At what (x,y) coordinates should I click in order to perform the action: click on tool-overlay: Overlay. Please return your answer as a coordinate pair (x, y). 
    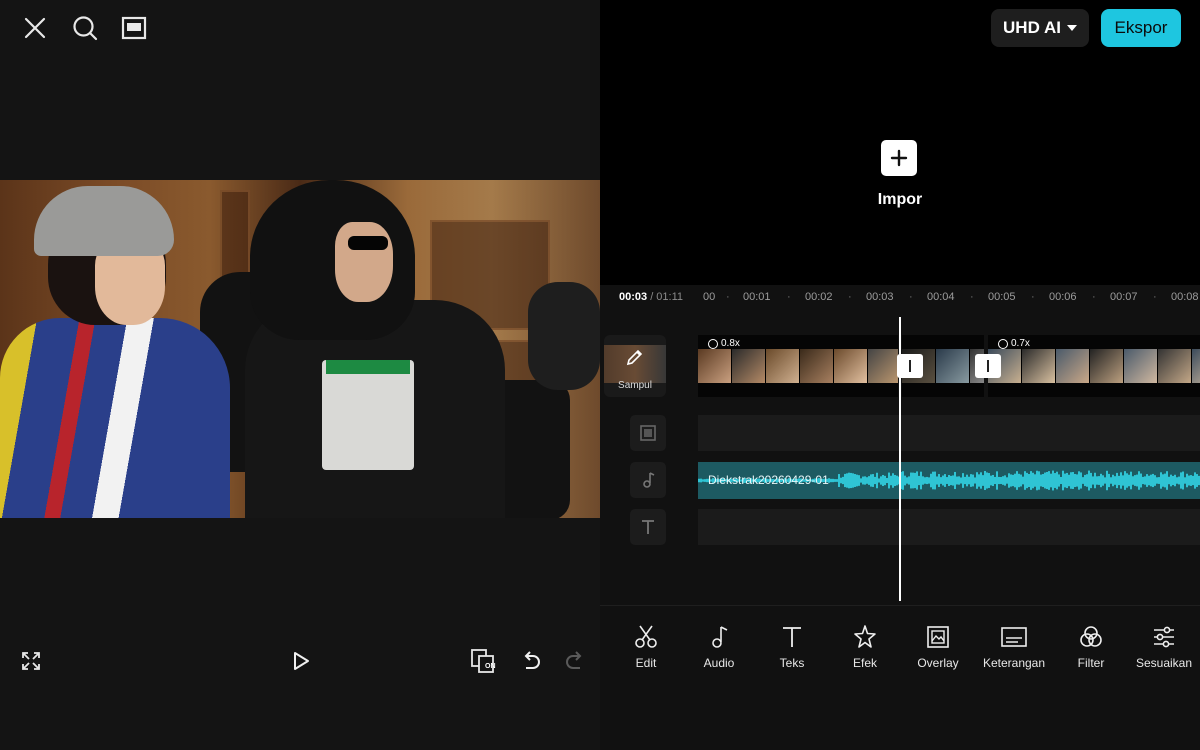
    Looking at the image, I should click on (938, 649).